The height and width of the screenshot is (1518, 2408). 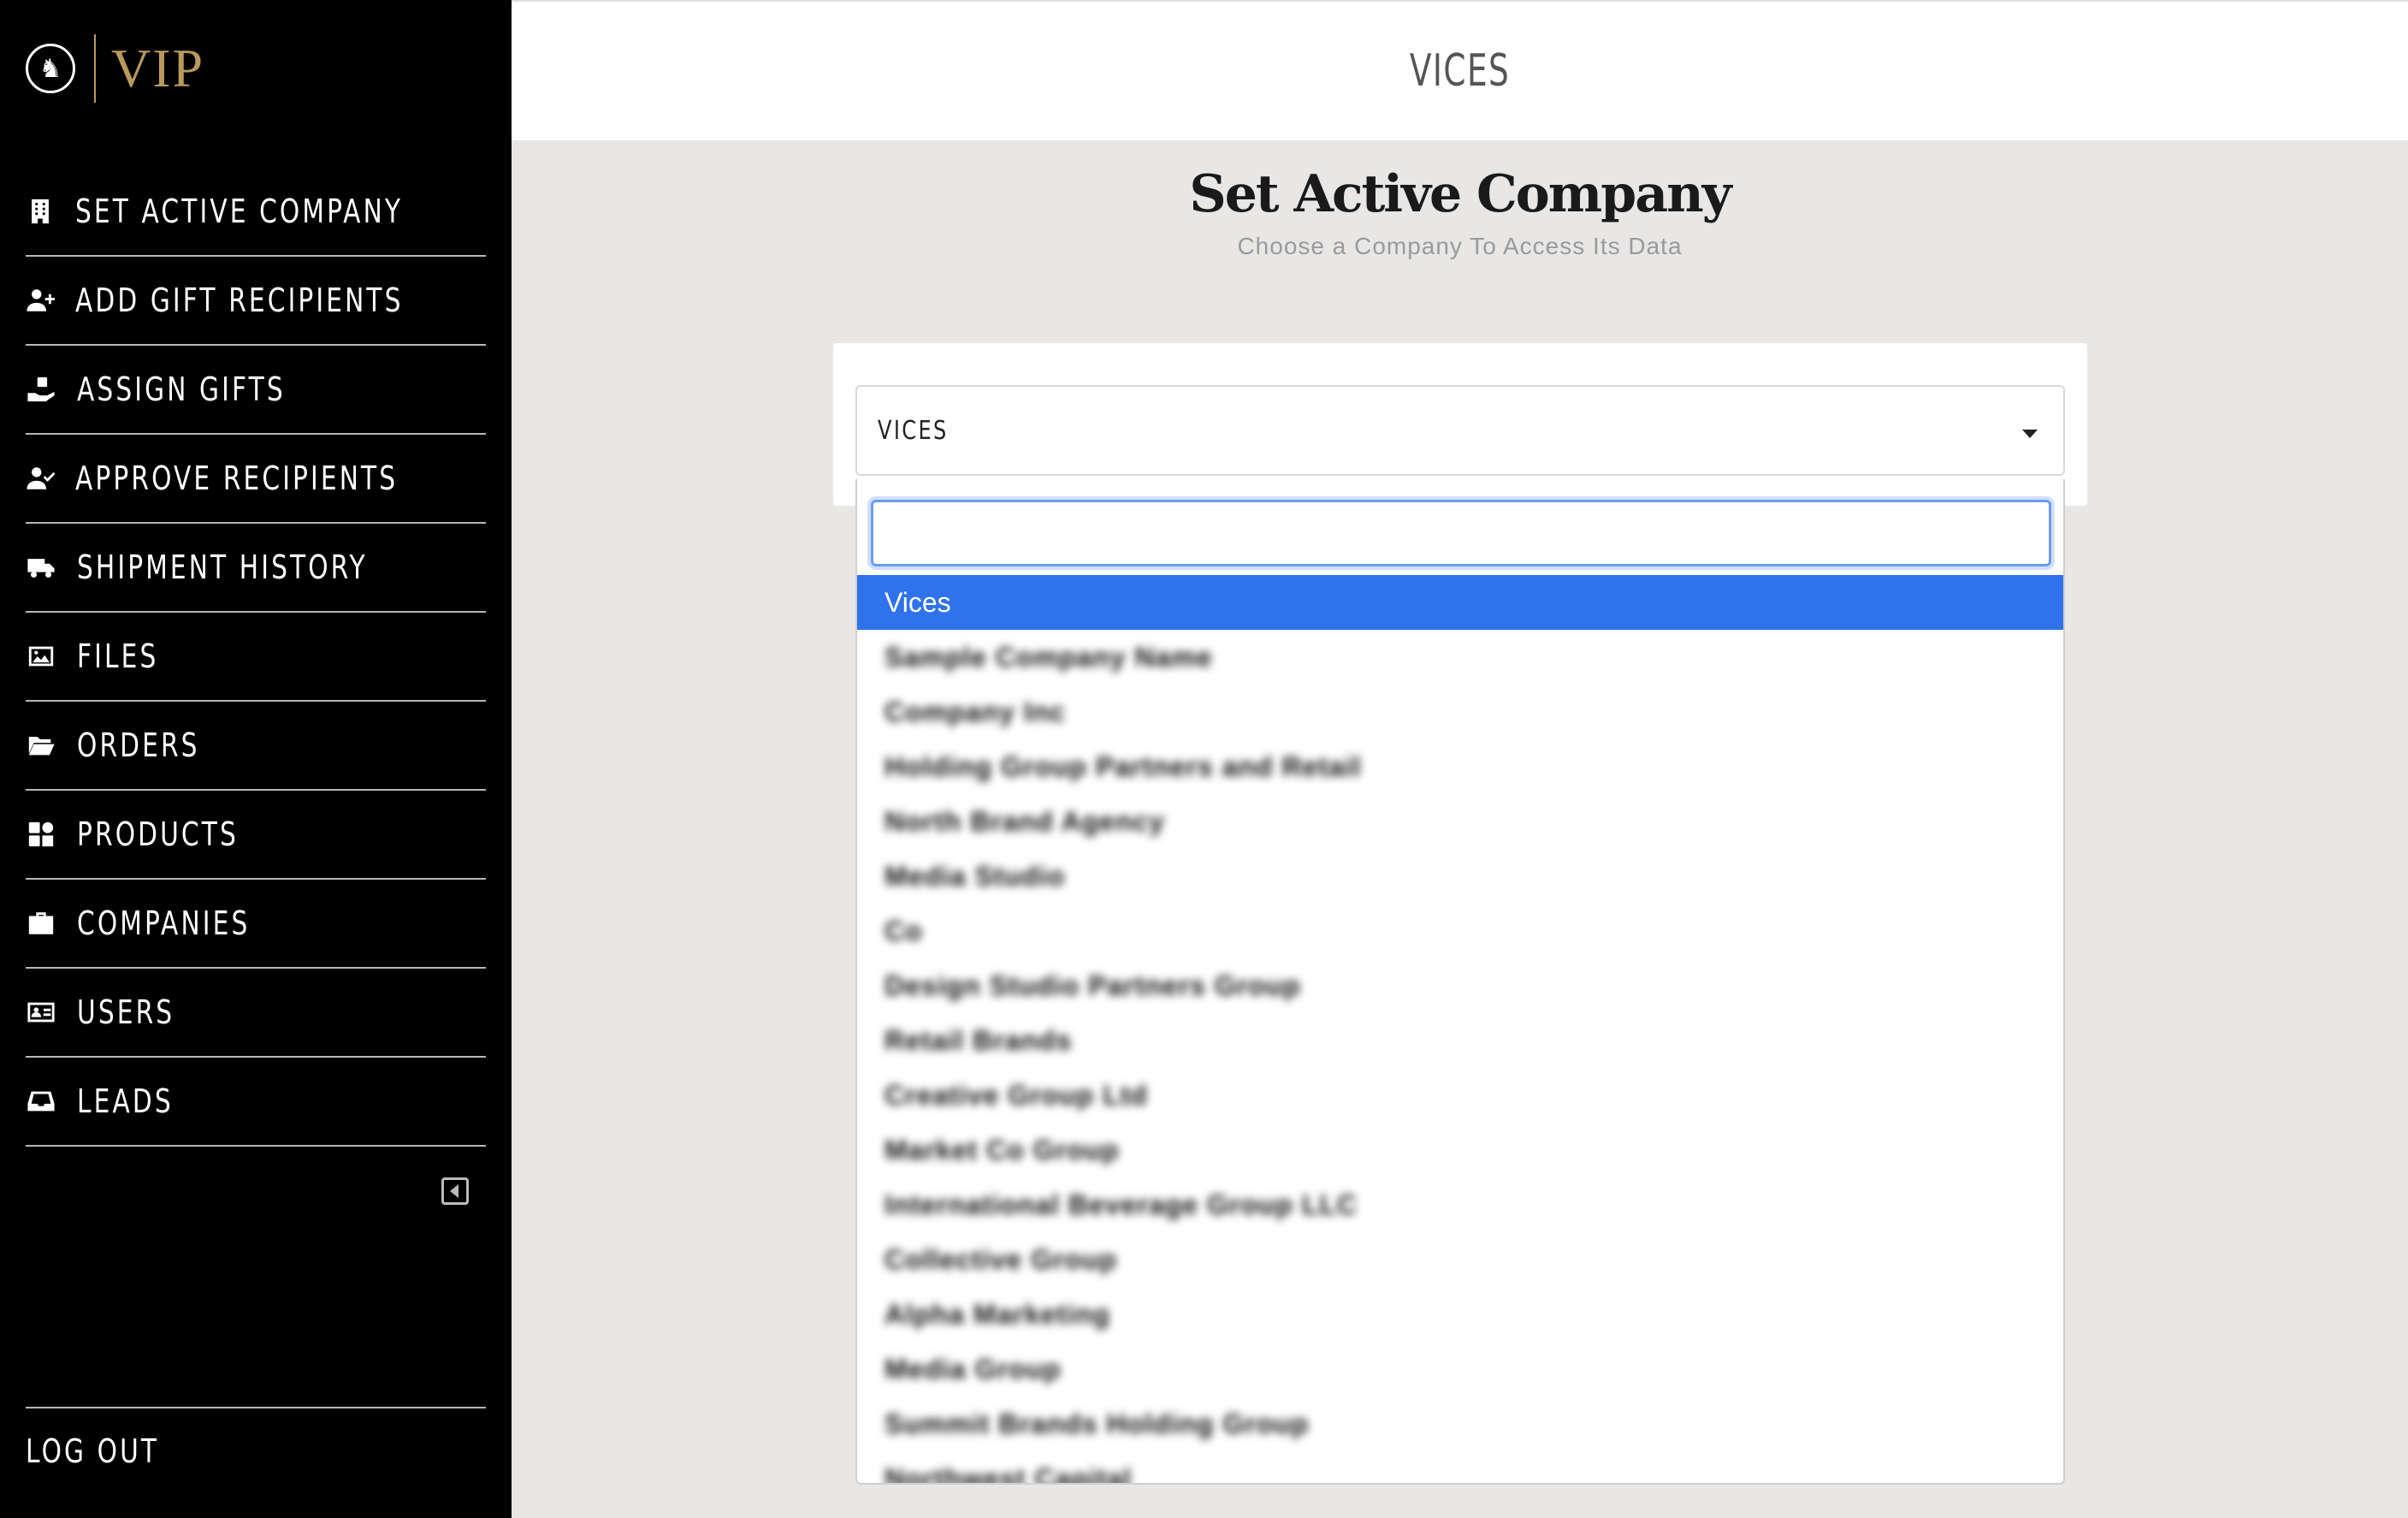 What do you see at coordinates (1460, 1150) in the screenshot?
I see `company-option: Market Co Group` at bounding box center [1460, 1150].